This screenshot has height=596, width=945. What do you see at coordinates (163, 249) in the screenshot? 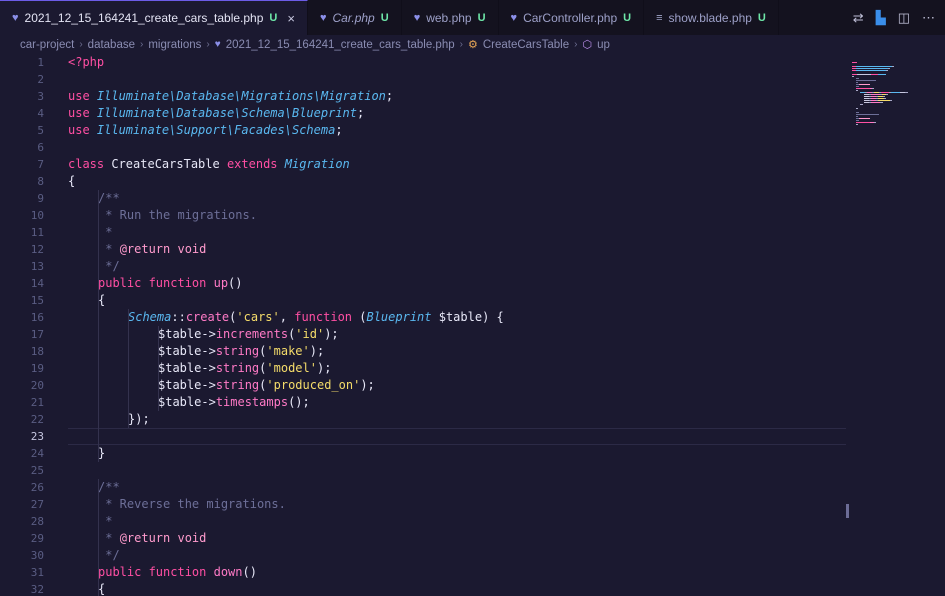
I see `code-token: @return void` at bounding box center [163, 249].